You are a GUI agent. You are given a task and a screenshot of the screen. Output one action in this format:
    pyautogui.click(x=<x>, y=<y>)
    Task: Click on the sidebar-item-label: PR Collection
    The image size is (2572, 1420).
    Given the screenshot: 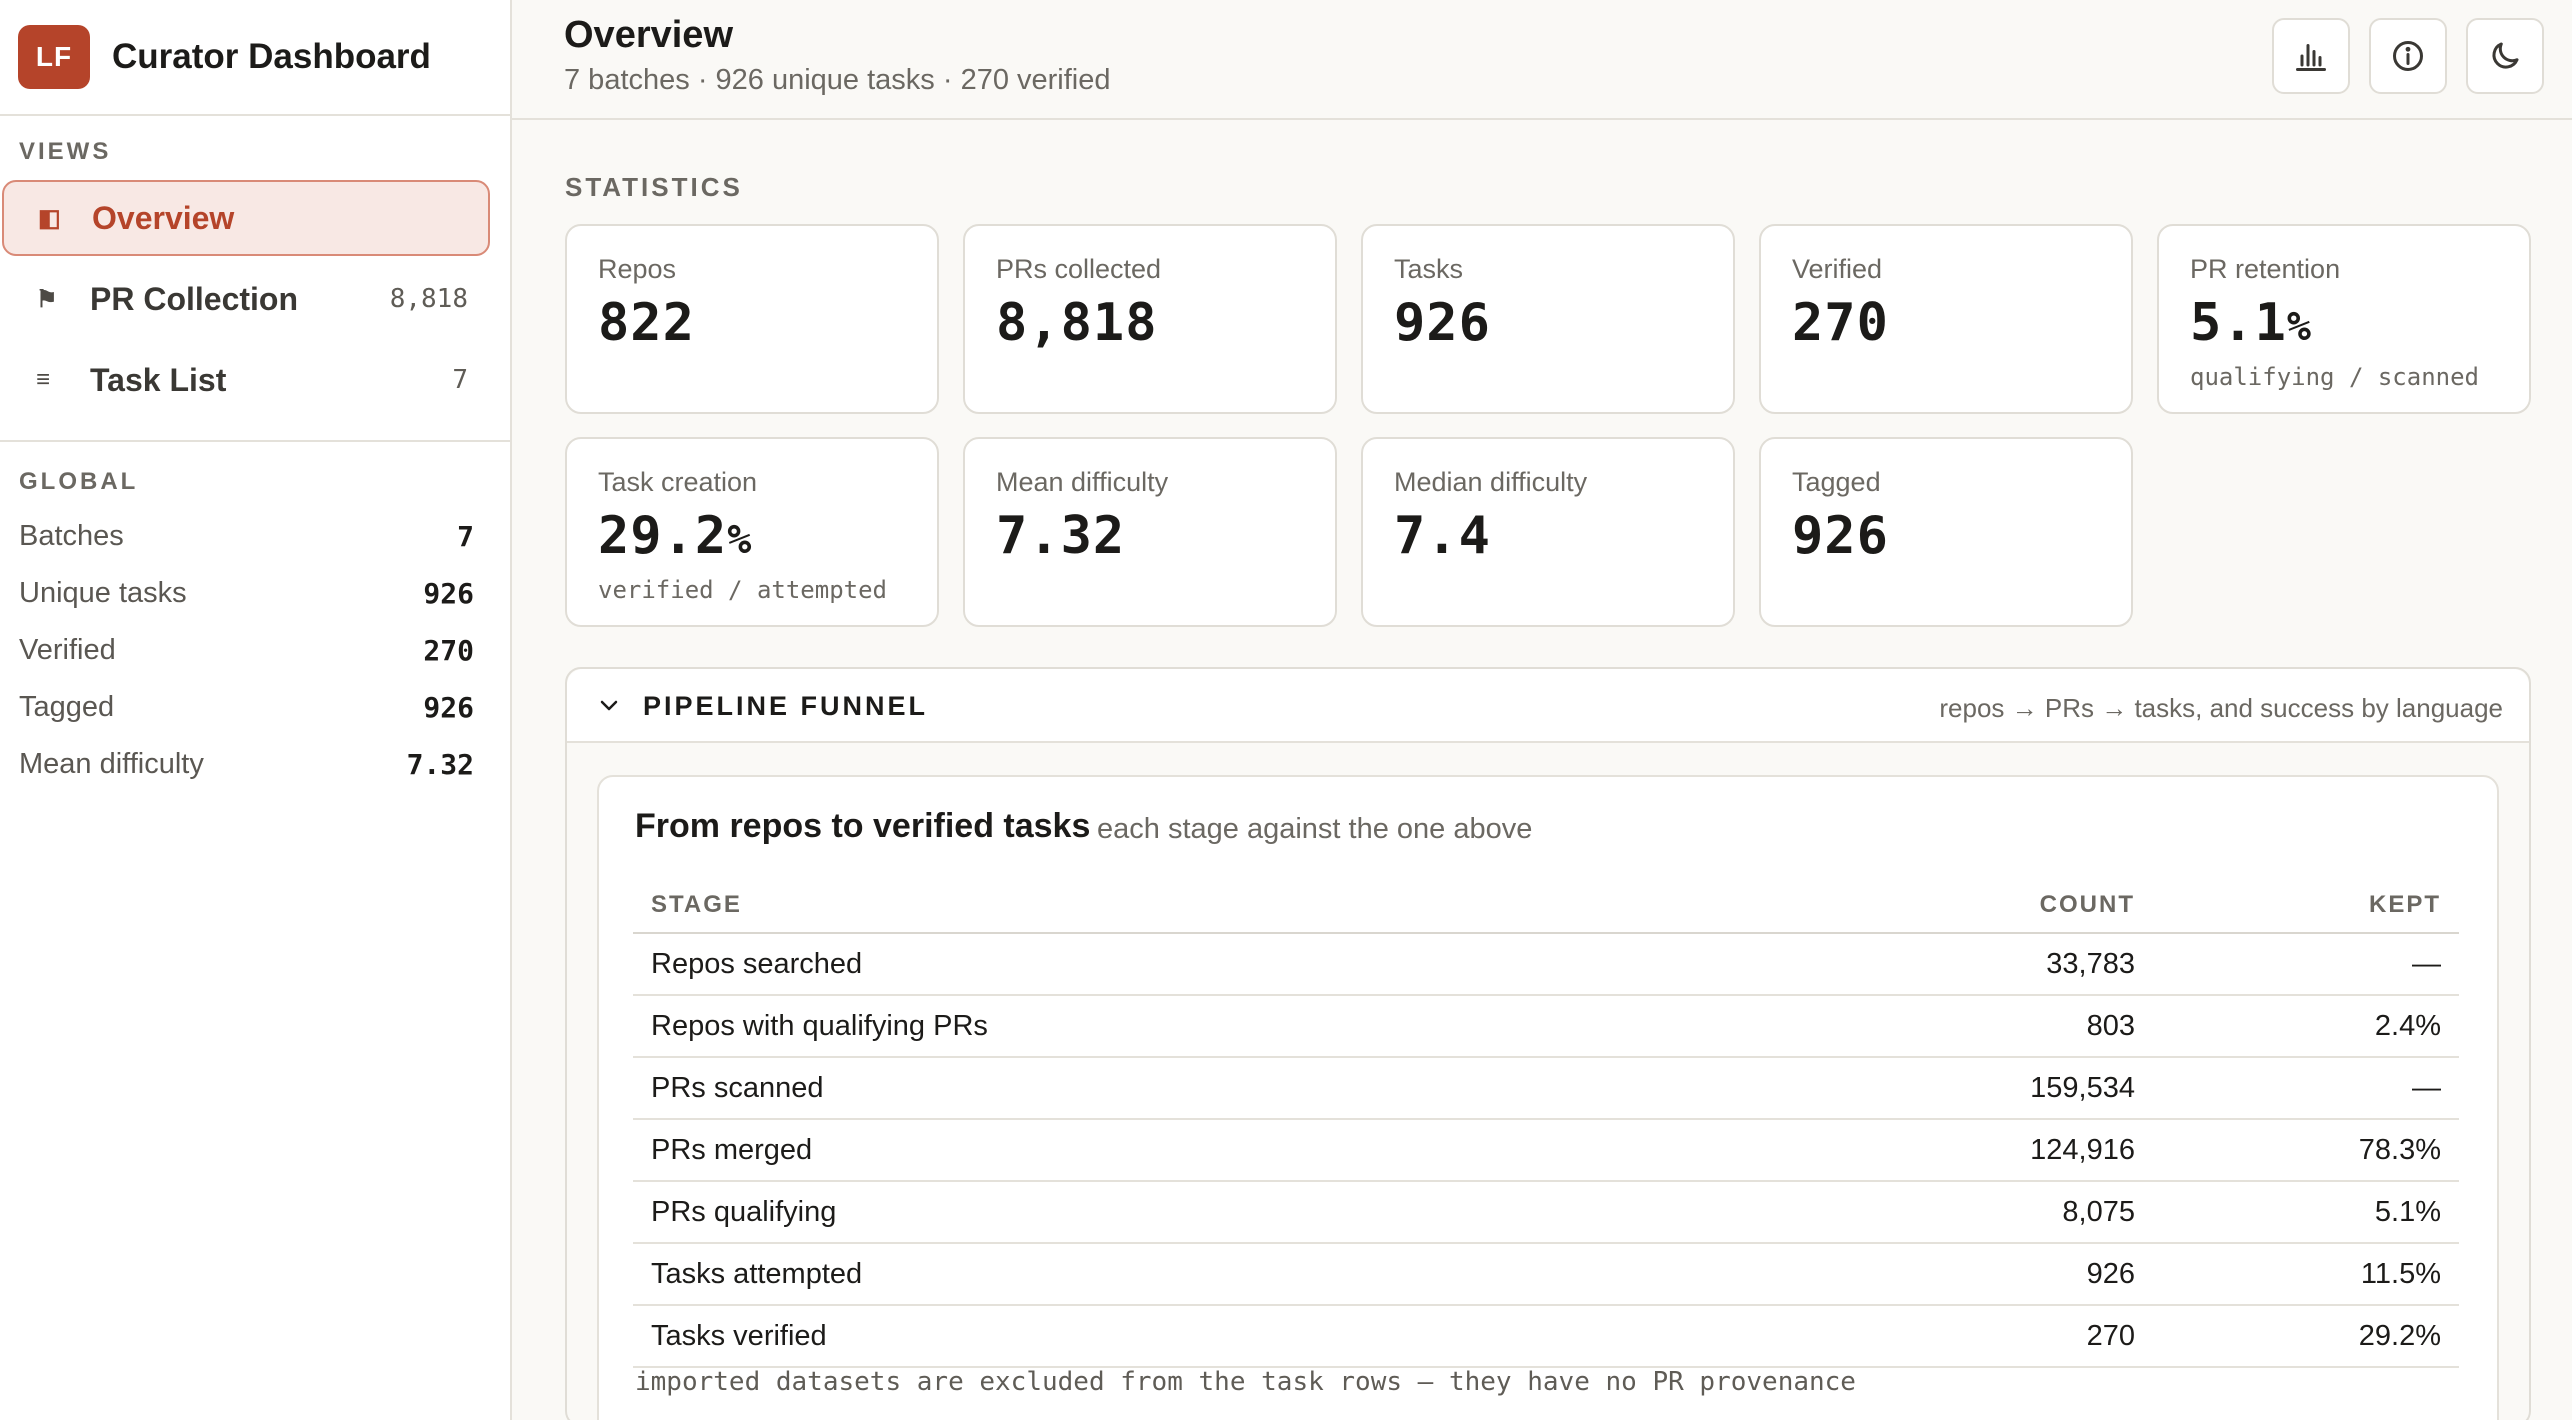 What is the action you would take?
    pyautogui.click(x=194, y=298)
    